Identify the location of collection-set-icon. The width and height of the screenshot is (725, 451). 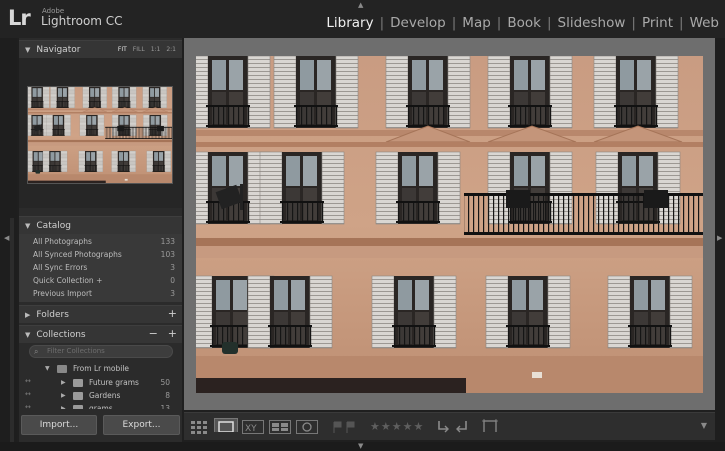
(62, 369).